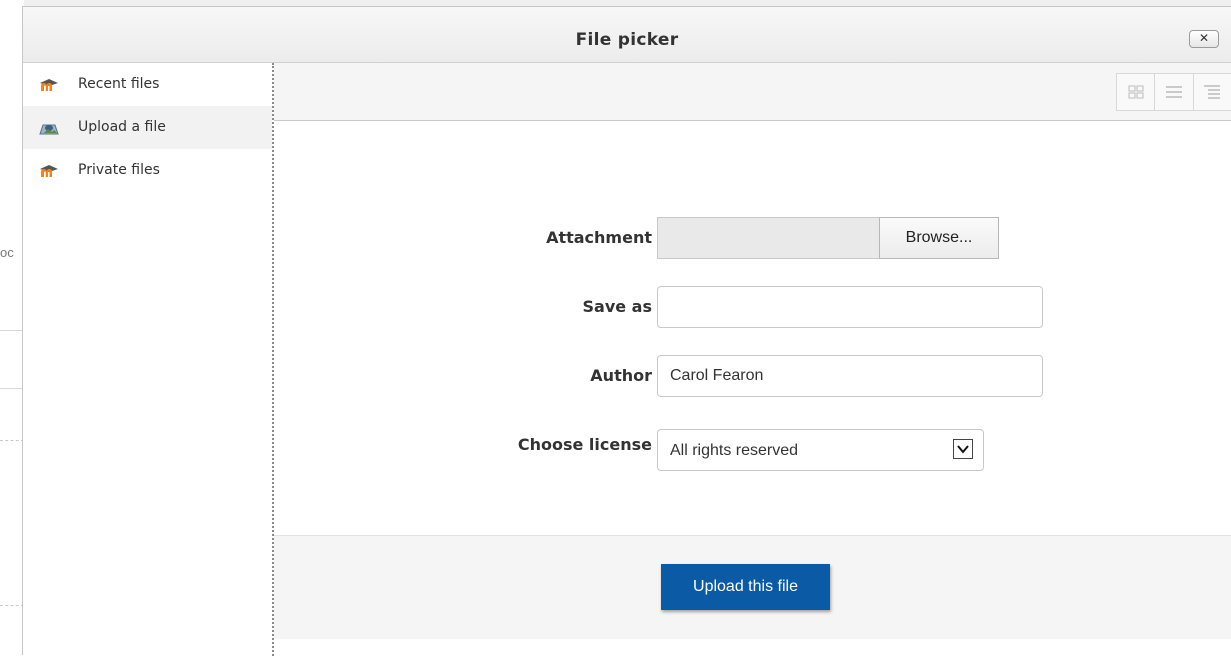 This screenshot has width=1231, height=656. Describe the element at coordinates (122, 127) in the screenshot. I see `sidebar-item-label: Upload a file` at that location.